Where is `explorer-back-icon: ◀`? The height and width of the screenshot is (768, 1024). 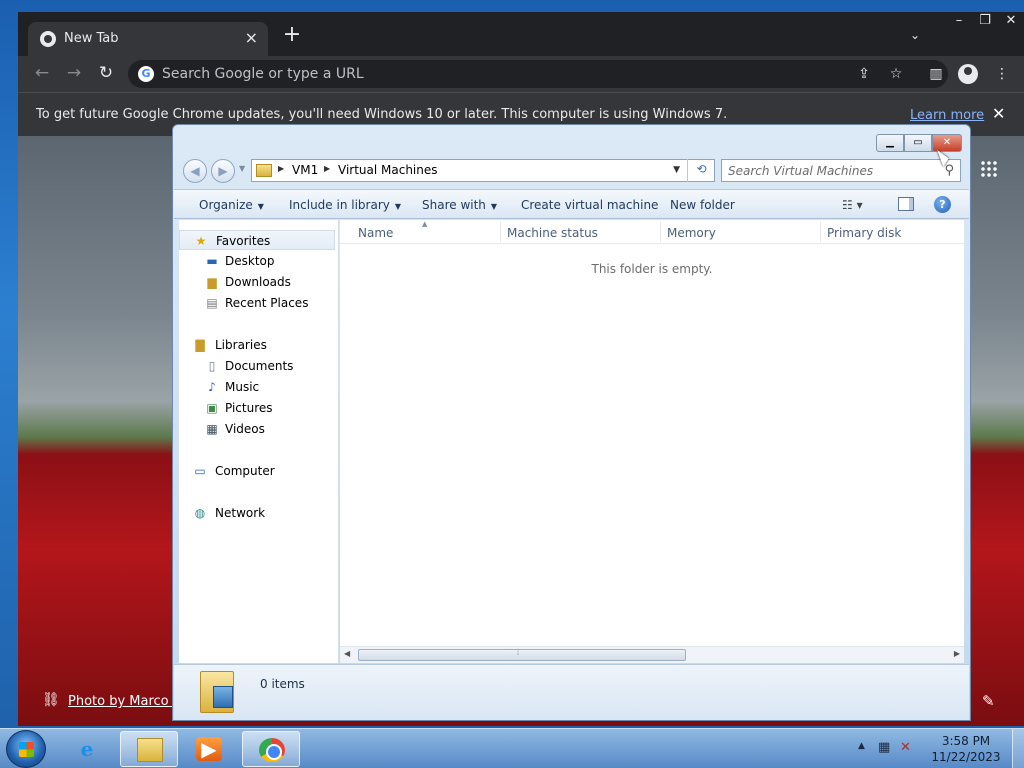 explorer-back-icon: ◀ is located at coordinates (195, 171).